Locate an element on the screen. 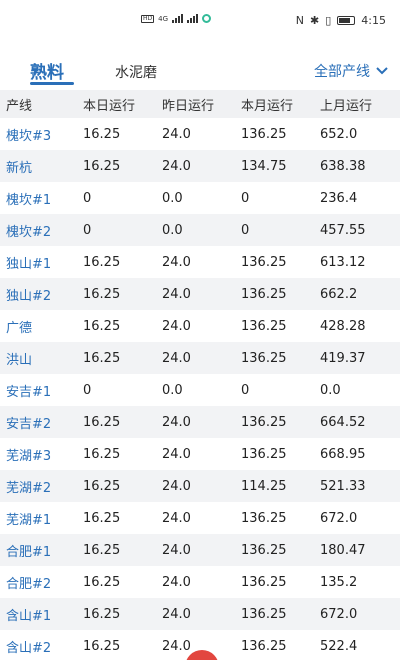  status-right-icons: N ✱ ▯ 4:15 is located at coordinates (341, 20).